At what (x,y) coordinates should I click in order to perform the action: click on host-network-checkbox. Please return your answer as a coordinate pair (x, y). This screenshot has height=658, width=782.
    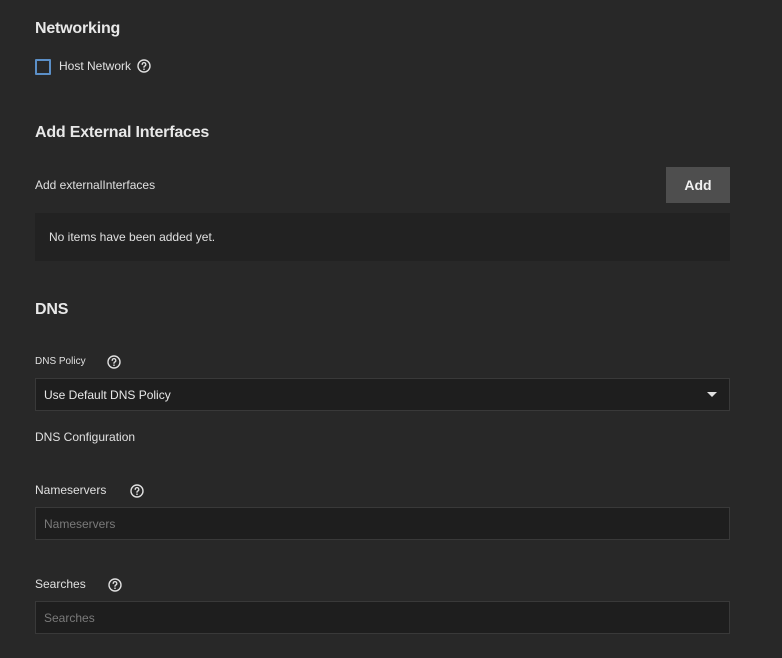
    Looking at the image, I should click on (43, 67).